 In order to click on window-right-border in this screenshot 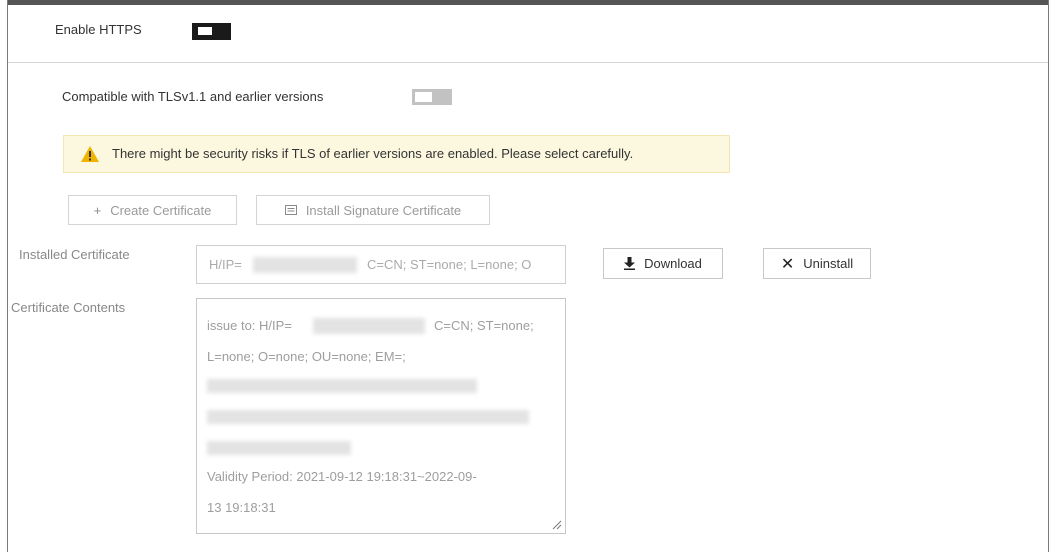, I will do `click(1048, 276)`.